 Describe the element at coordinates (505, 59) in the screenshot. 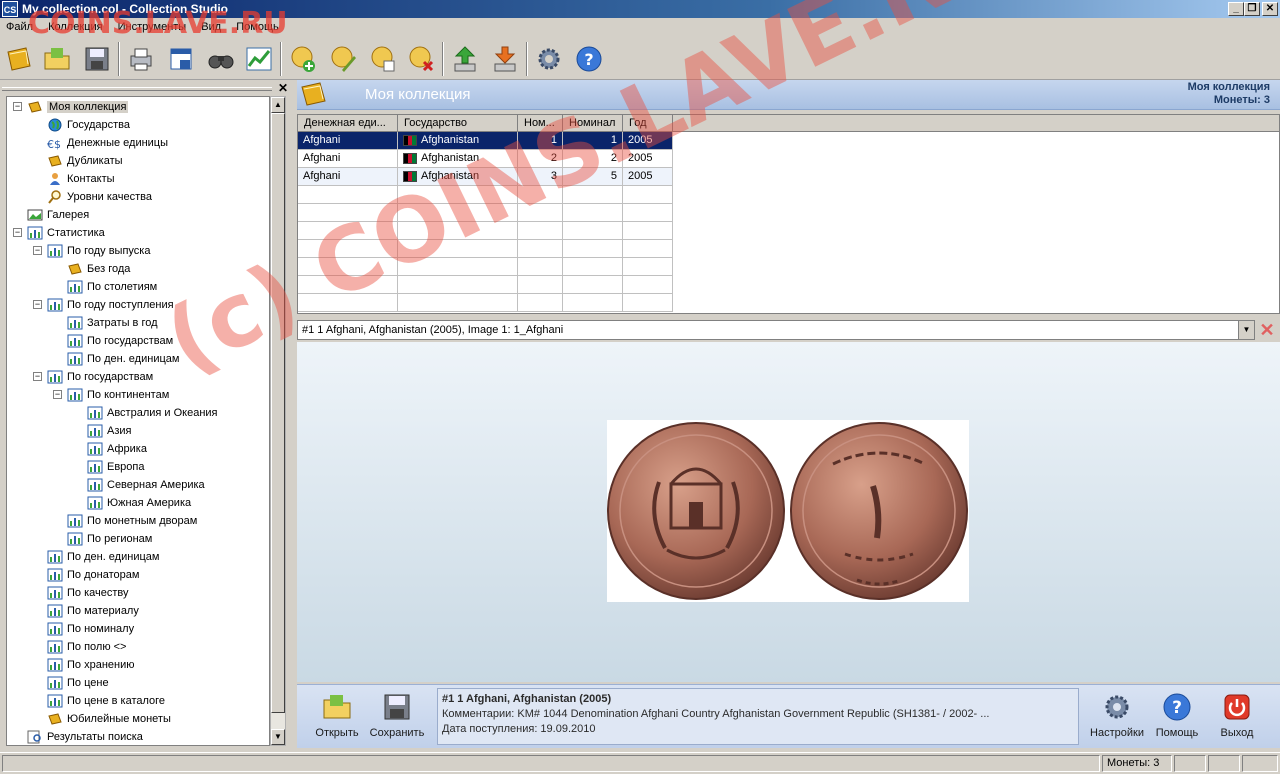

I see `import-button` at that location.